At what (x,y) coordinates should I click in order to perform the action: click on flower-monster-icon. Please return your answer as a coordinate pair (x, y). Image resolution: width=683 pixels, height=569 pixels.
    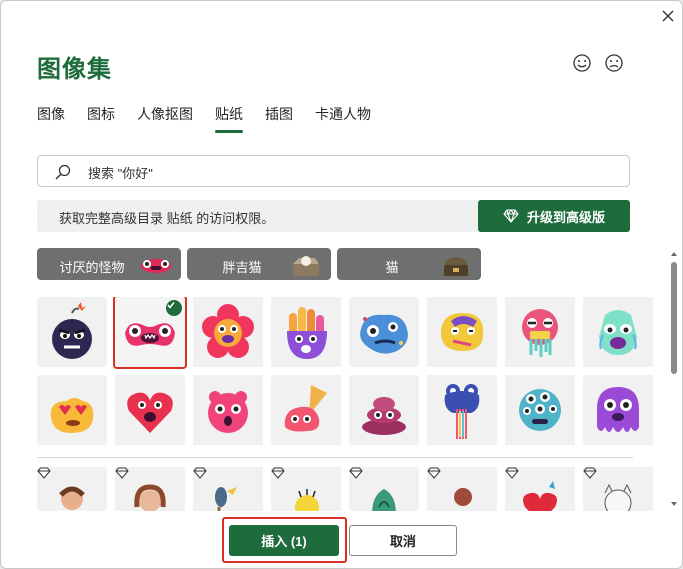
    Looking at the image, I should click on (228, 331).